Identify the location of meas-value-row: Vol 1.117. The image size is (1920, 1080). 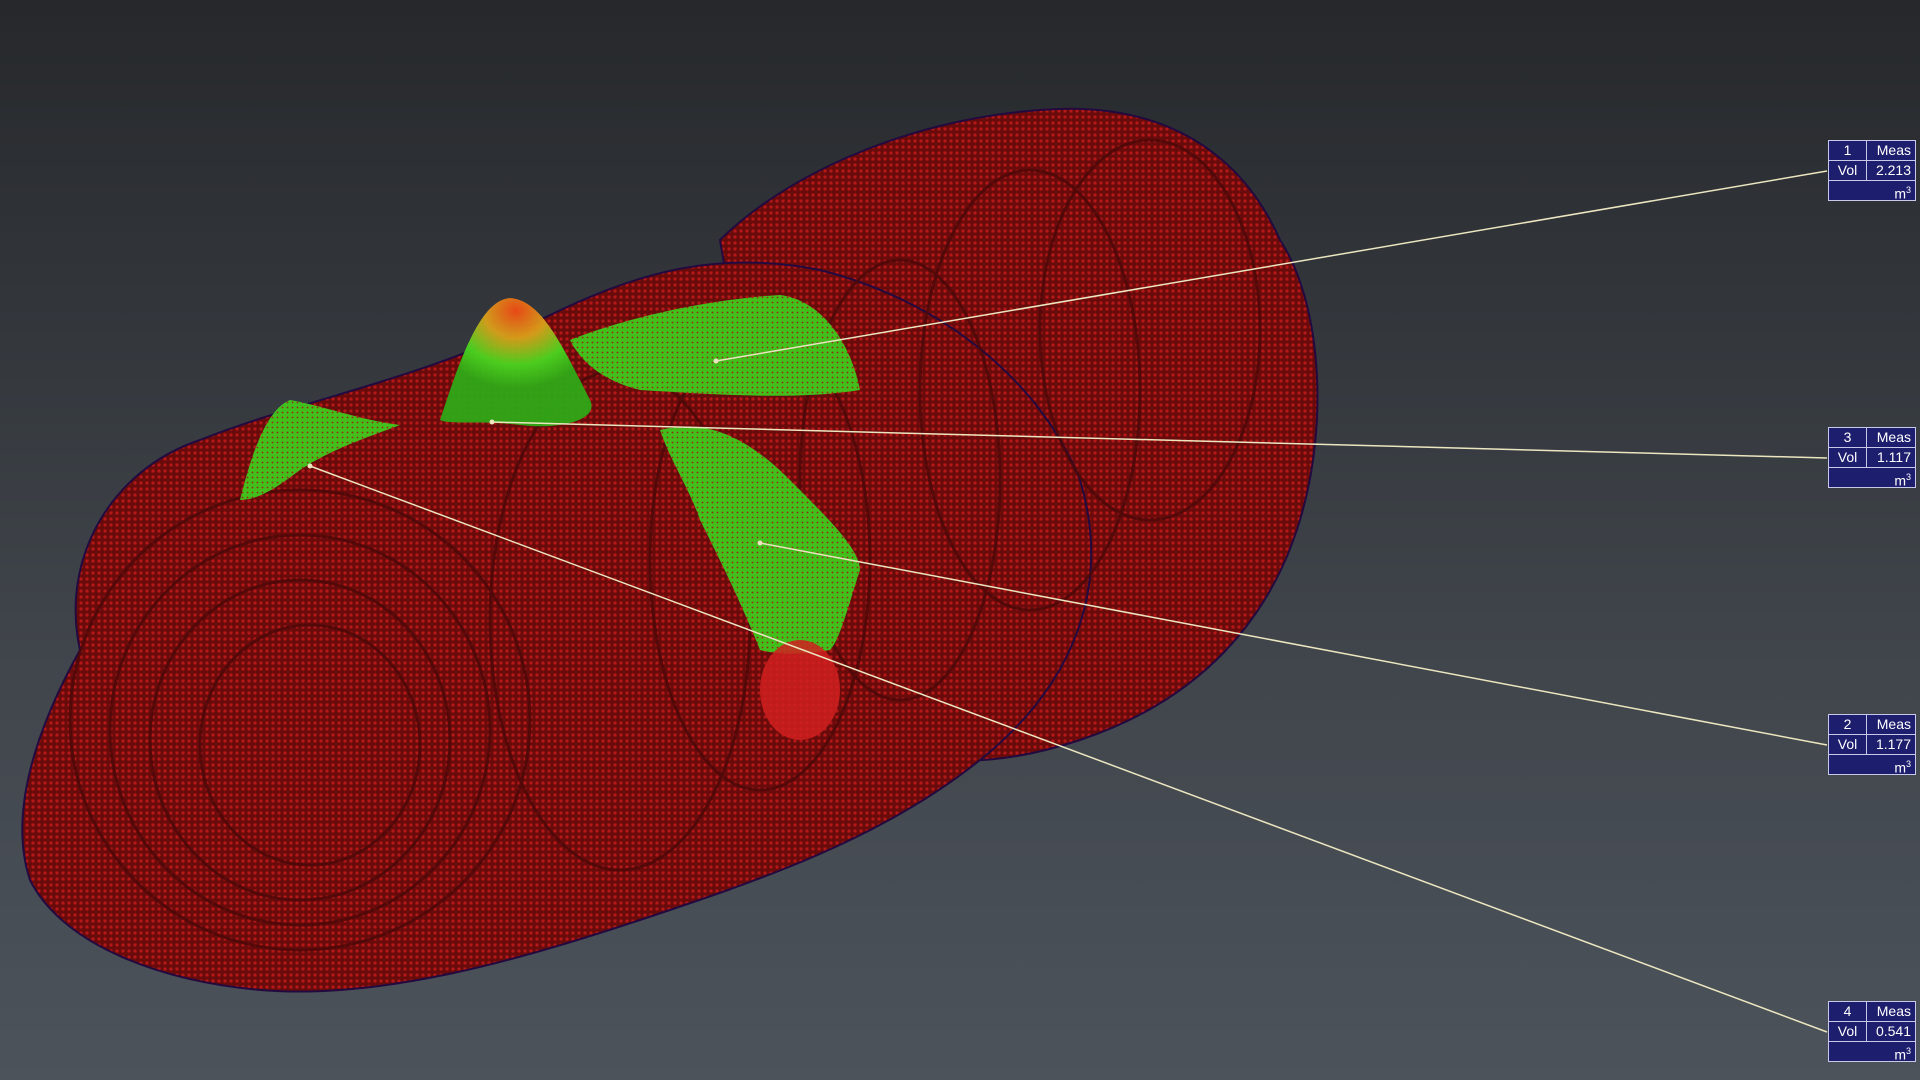
(1872, 458).